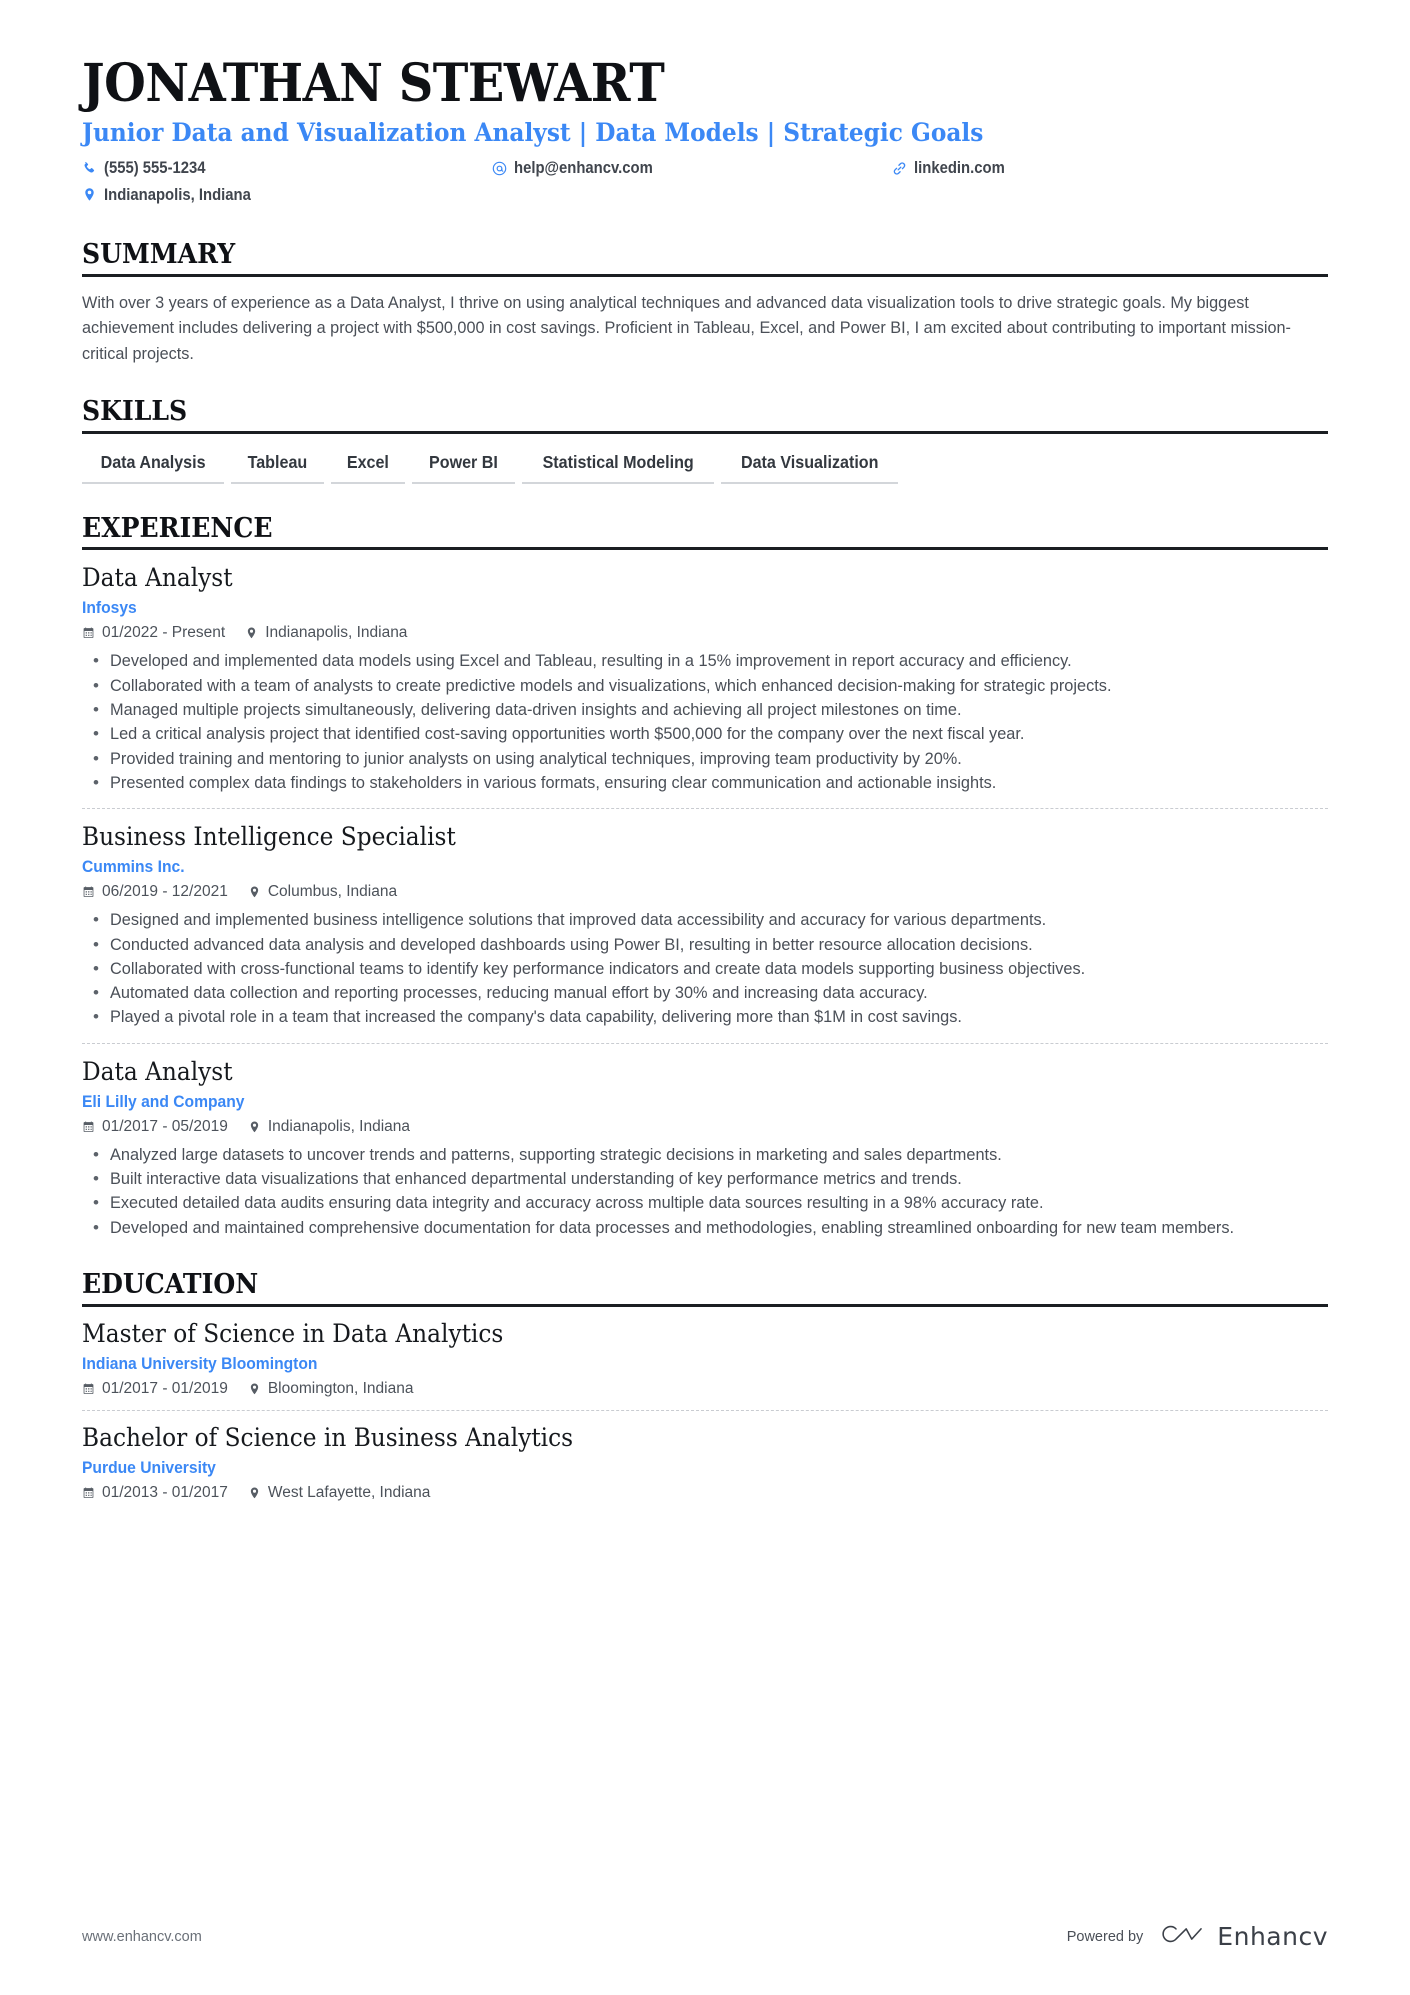 This screenshot has height=1995, width=1410. Describe the element at coordinates (164, 633) in the screenshot. I see `job-dates-label: 01/2022 - Present` at that location.